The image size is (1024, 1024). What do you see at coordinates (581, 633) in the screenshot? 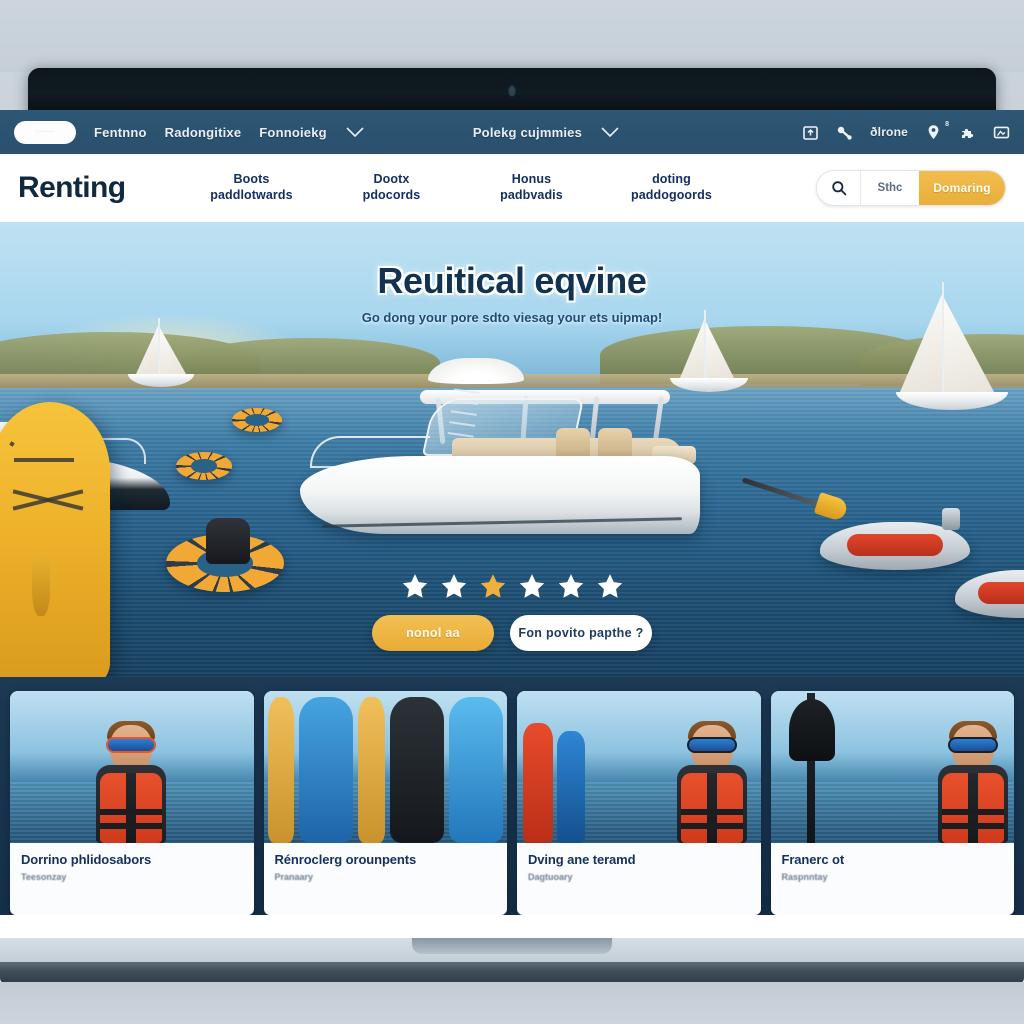
I see `hero-secondary-button: Fon povito papthe ?` at bounding box center [581, 633].